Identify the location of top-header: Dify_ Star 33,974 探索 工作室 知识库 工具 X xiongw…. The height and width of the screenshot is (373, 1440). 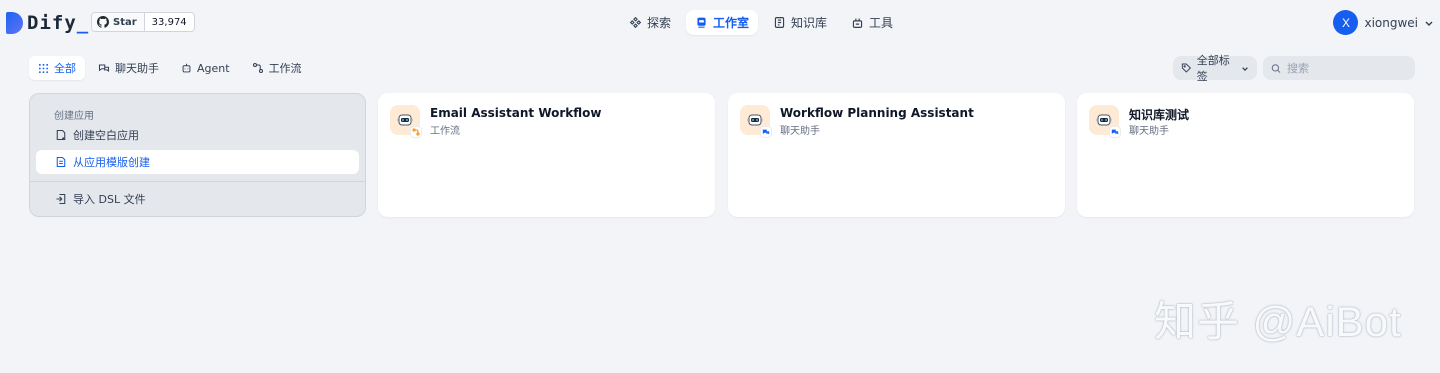
(720, 22).